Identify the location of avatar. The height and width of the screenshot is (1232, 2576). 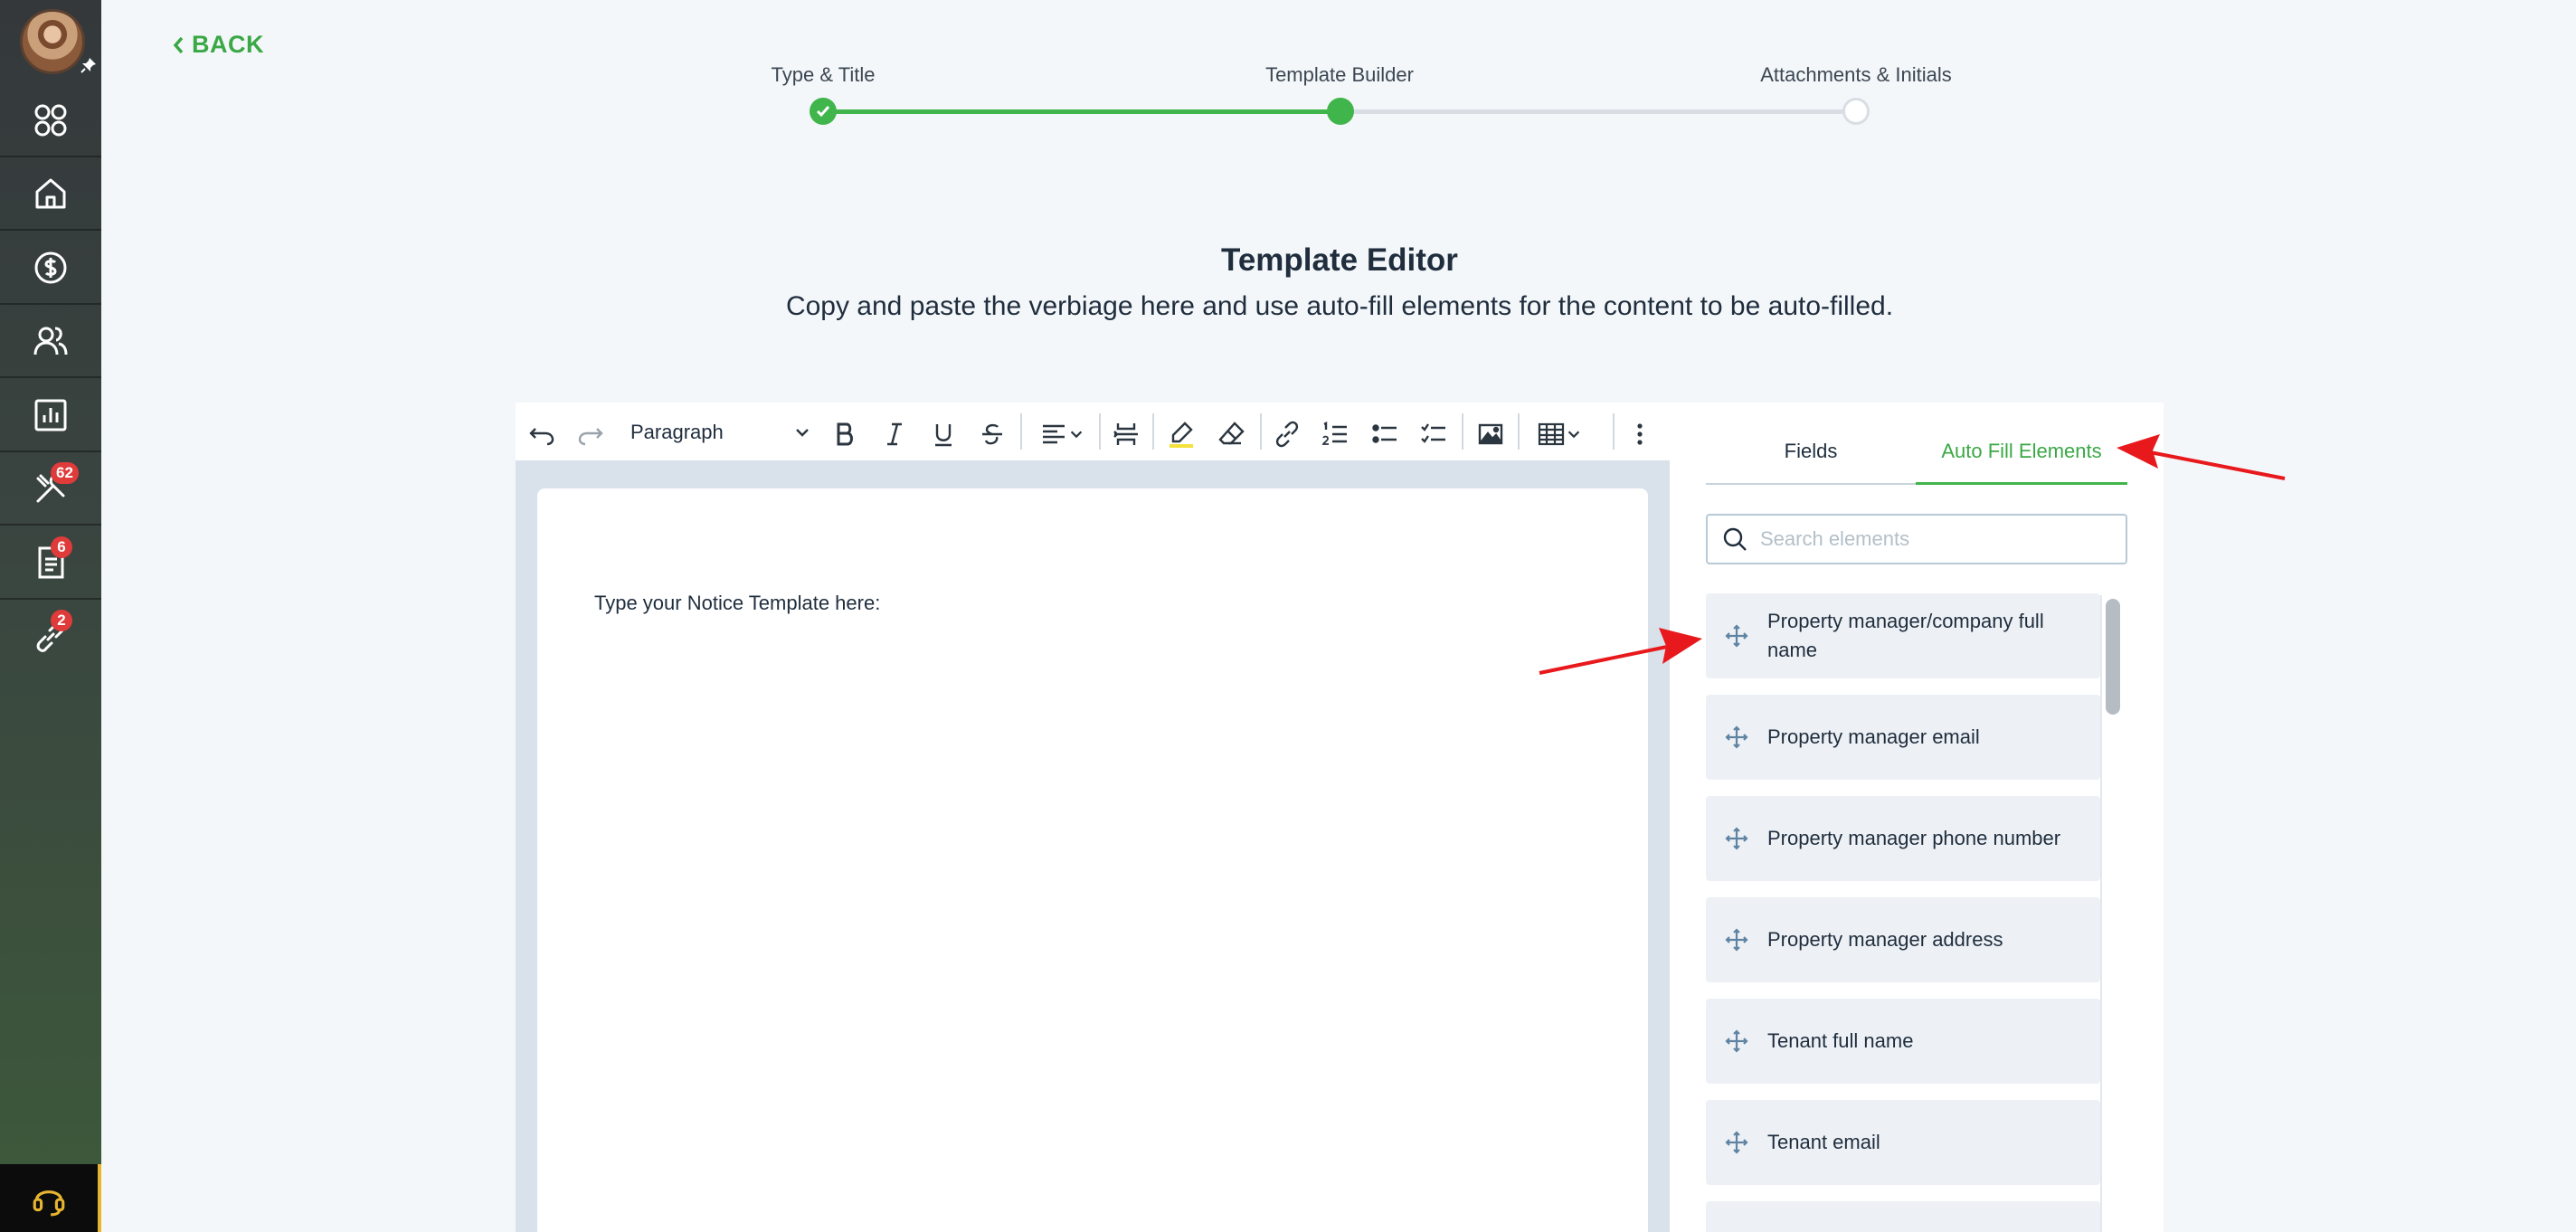
(52, 41).